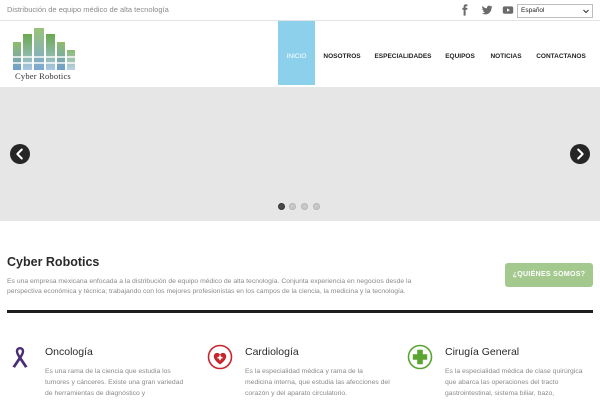 This screenshot has height=400, width=600. I want to click on nav-item-noticias: NOTICIAS, so click(506, 53).